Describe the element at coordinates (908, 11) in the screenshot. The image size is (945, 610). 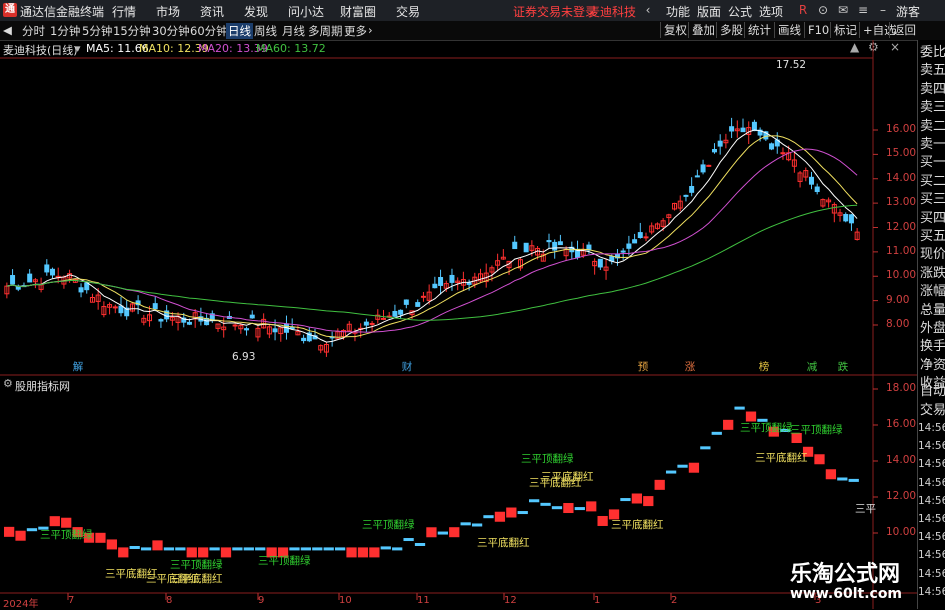
I see `guest-label: 游客` at that location.